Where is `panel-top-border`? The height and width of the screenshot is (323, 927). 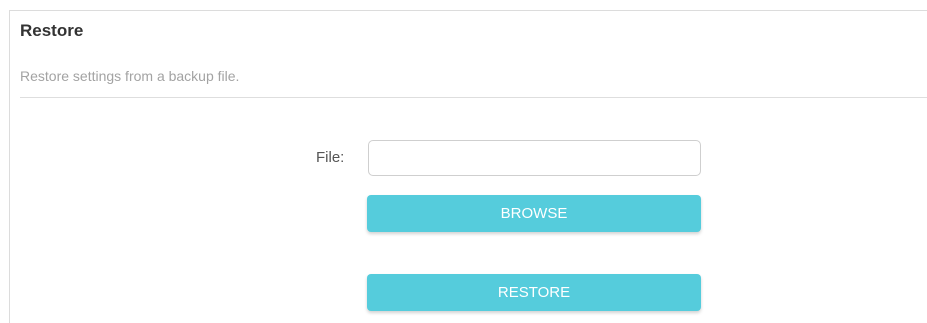
panel-top-border is located at coordinates (468, 10).